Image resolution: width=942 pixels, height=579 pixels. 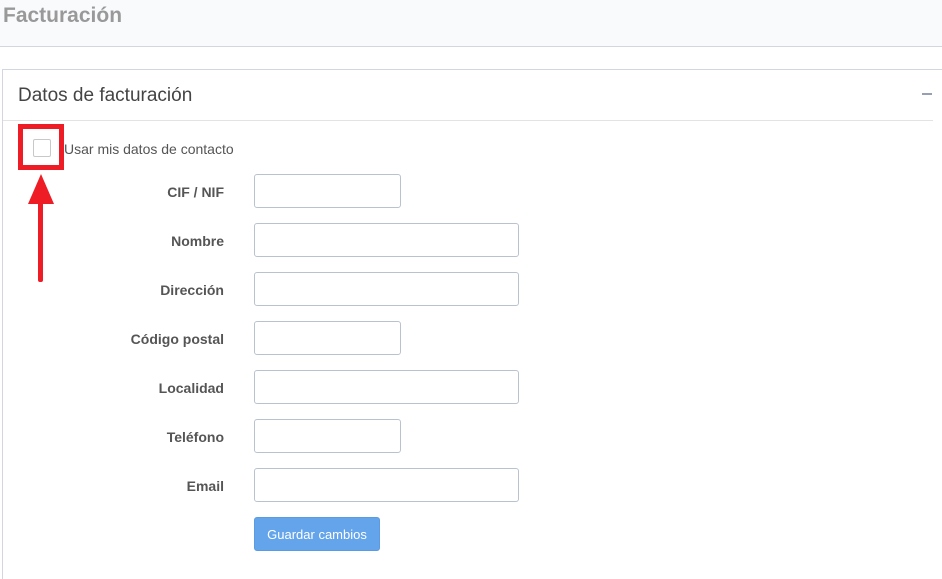 What do you see at coordinates (195, 192) in the screenshot?
I see `cif-nif-label: CIF / NIF` at bounding box center [195, 192].